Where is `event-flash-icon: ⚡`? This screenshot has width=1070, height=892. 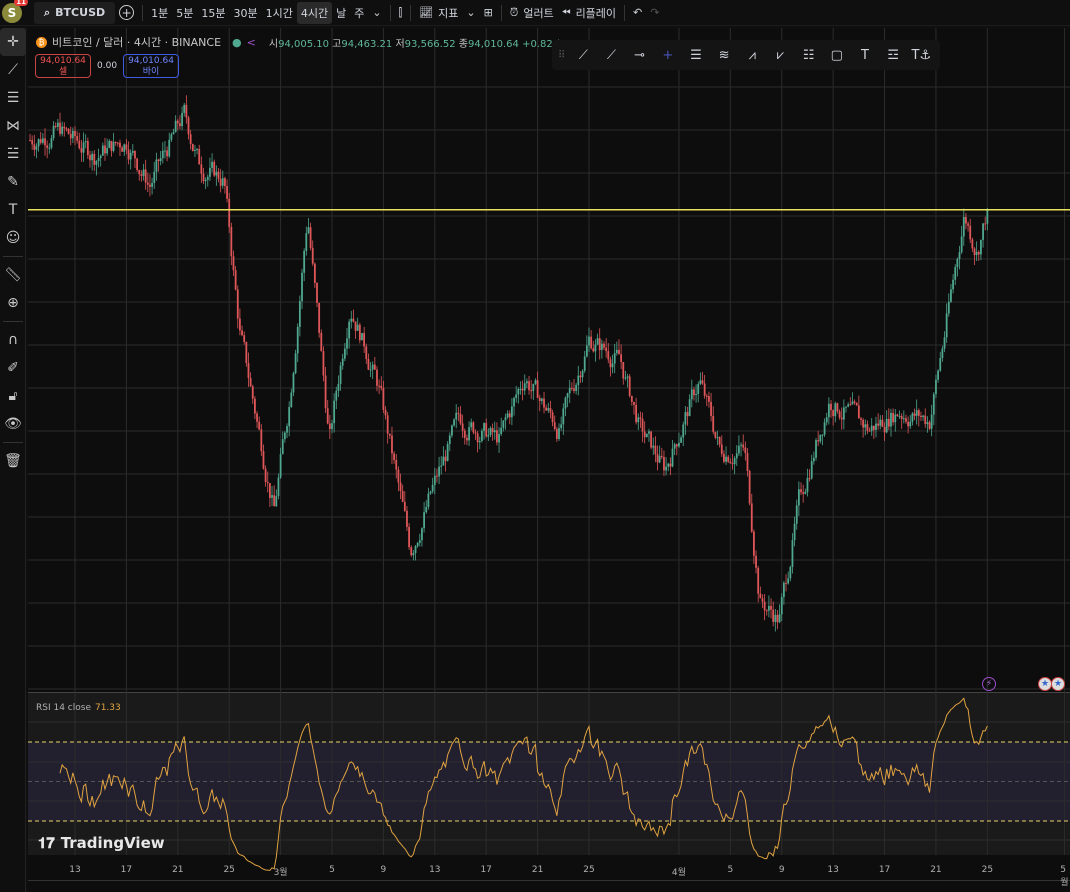
event-flash-icon: ⚡ is located at coordinates (989, 684).